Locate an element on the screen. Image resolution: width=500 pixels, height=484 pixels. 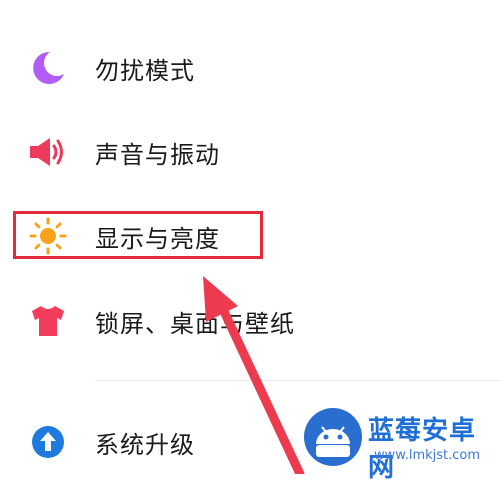
watermark: 蓝莓安卓网 www.lmkjst.com is located at coordinates (397, 444).